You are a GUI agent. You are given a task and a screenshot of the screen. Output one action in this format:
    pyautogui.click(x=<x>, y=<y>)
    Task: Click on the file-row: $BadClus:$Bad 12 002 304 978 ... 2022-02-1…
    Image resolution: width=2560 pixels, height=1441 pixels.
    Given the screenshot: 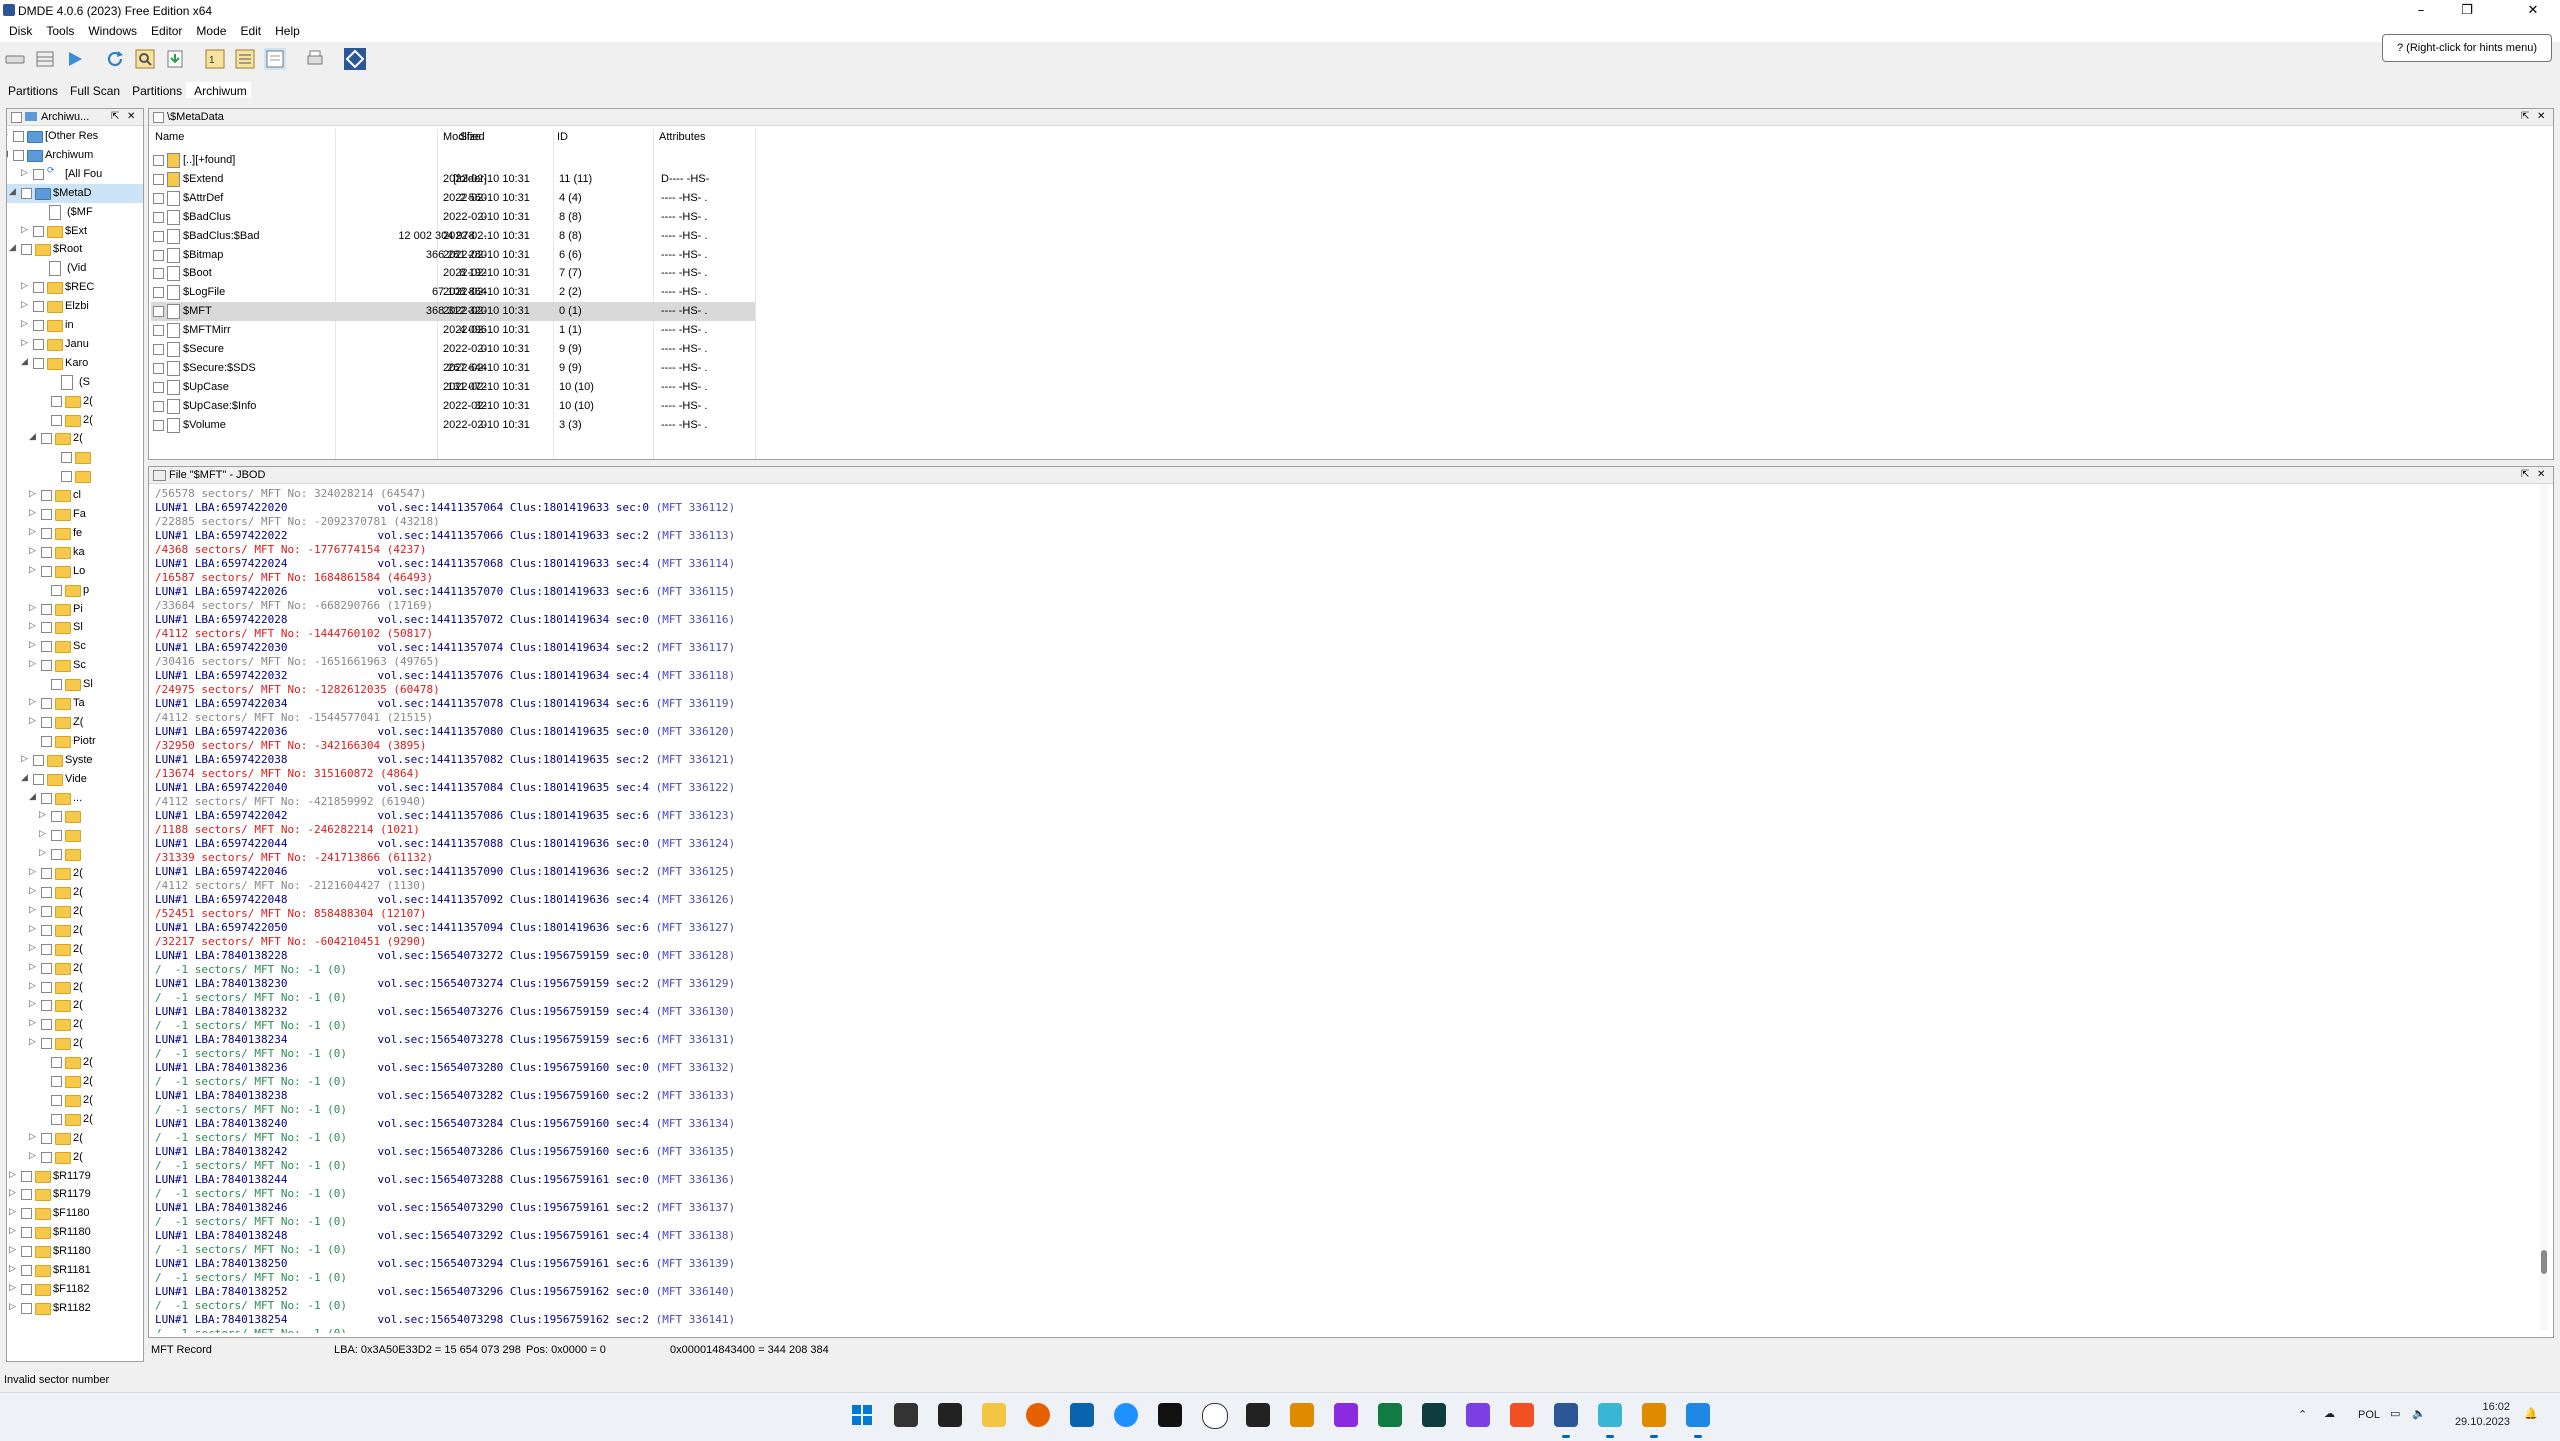 What is the action you would take?
    pyautogui.click(x=453, y=236)
    